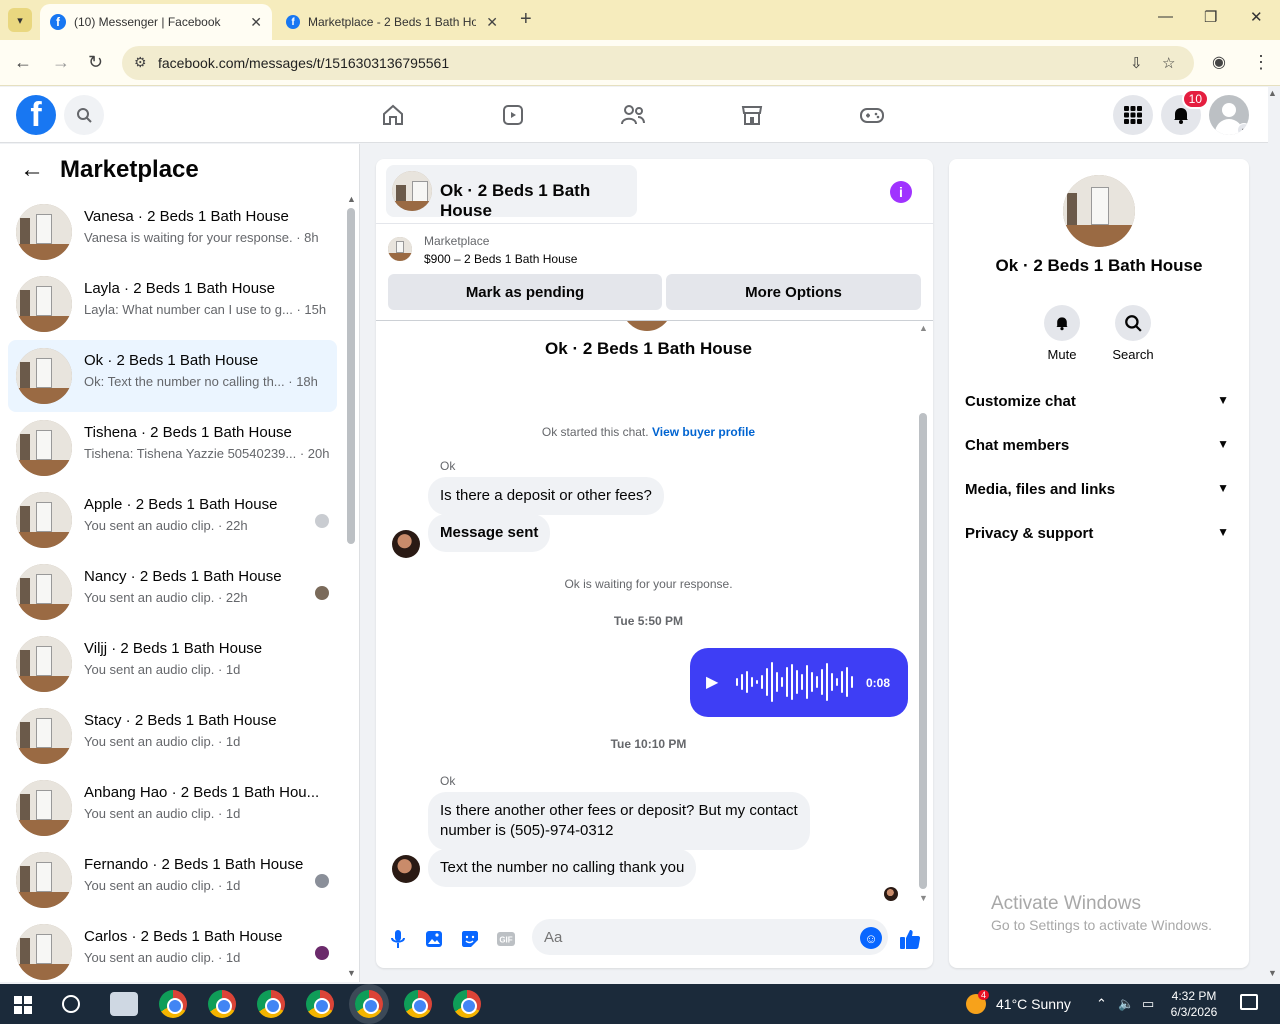 The width and height of the screenshot is (1280, 1024). What do you see at coordinates (20, 20) in the screenshot?
I see `tab-search-chevron-icon: ▾` at bounding box center [20, 20].